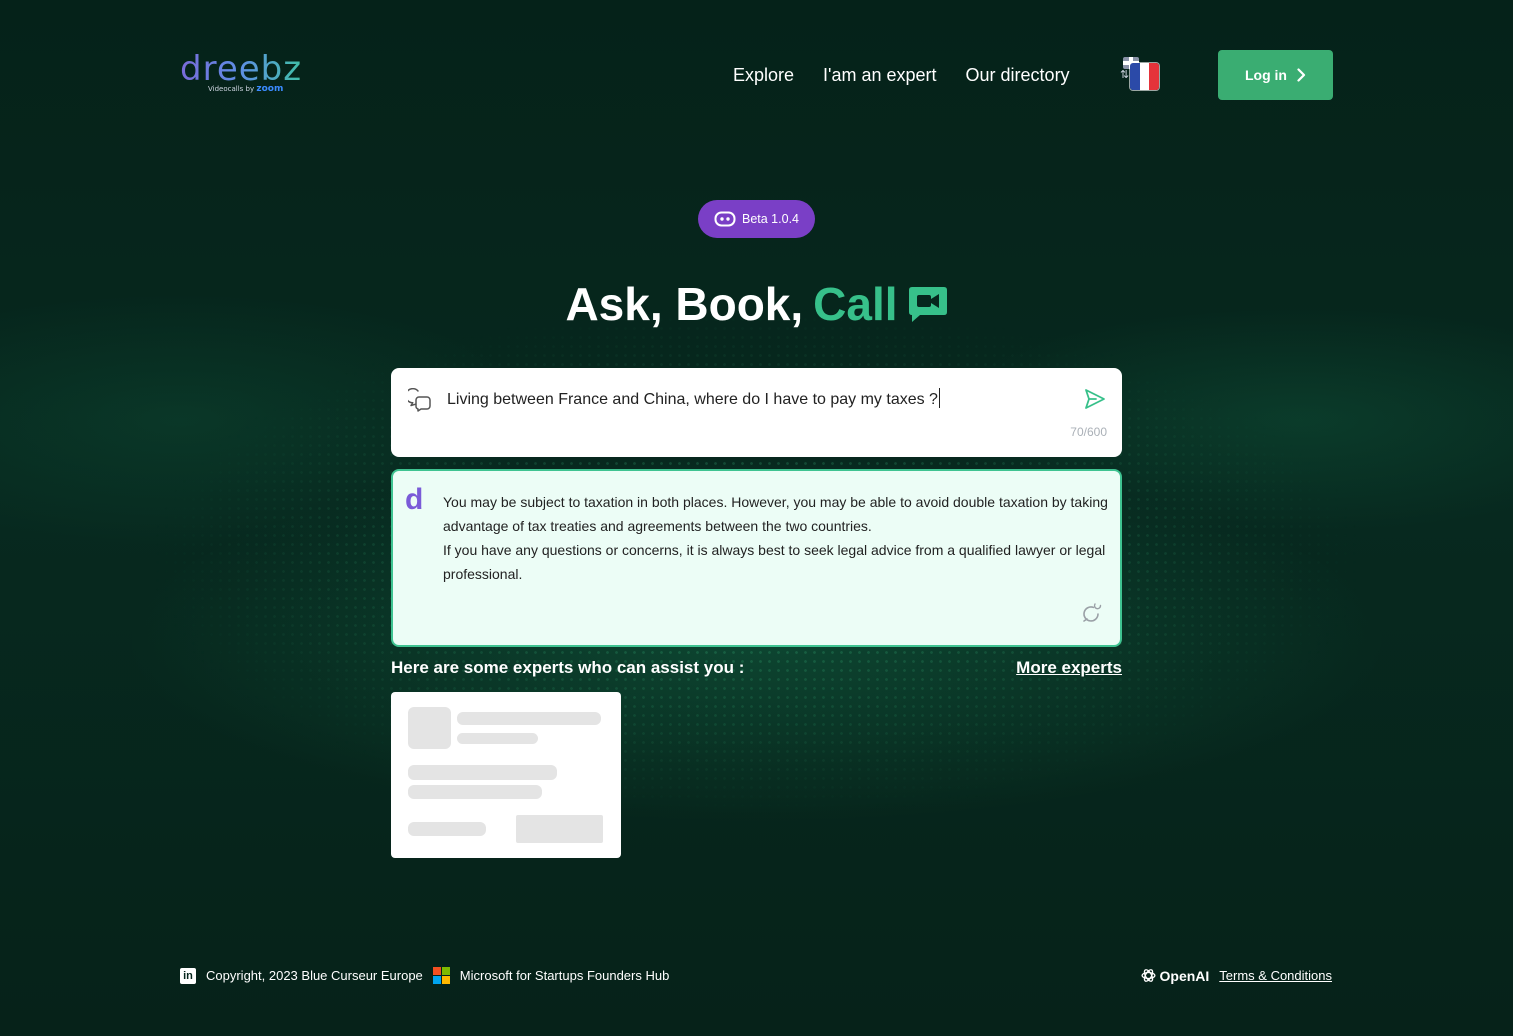  What do you see at coordinates (414, 499) in the screenshot?
I see `dreebz-d-icon: d` at bounding box center [414, 499].